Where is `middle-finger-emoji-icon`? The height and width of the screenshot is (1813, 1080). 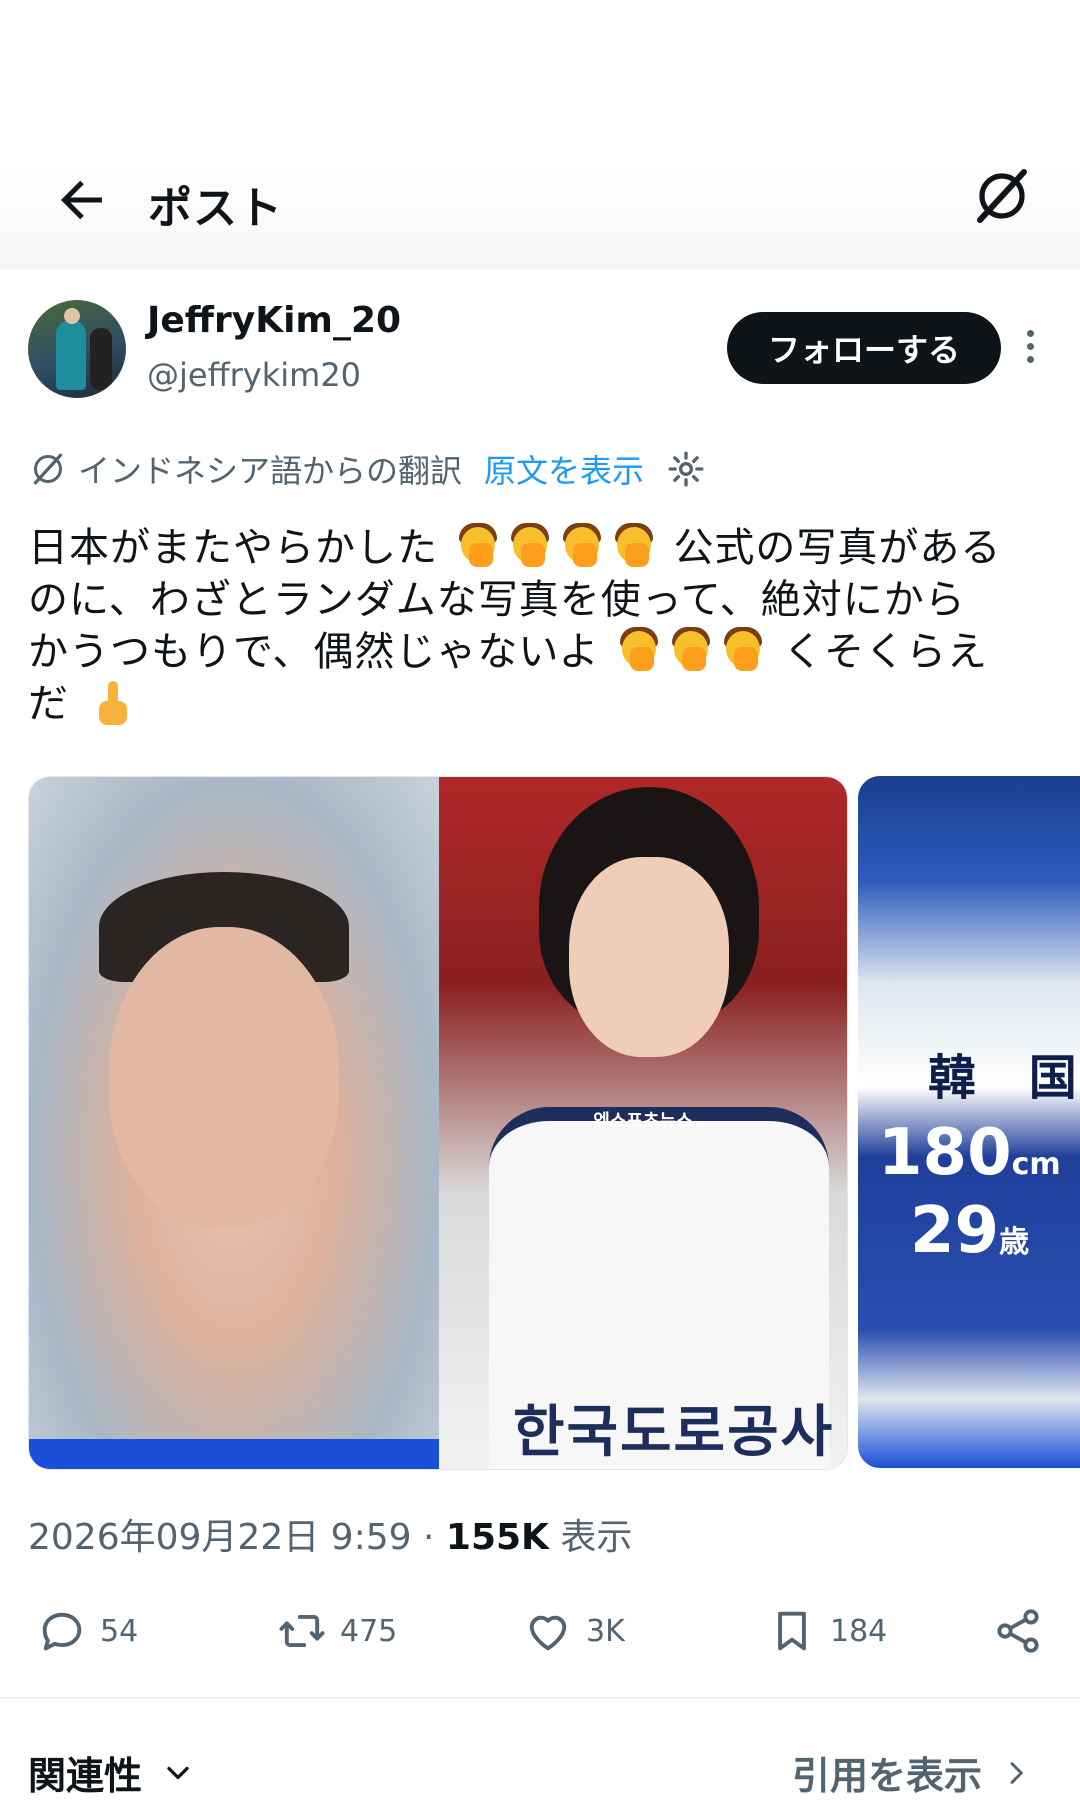
middle-finger-emoji-icon is located at coordinates (113, 704).